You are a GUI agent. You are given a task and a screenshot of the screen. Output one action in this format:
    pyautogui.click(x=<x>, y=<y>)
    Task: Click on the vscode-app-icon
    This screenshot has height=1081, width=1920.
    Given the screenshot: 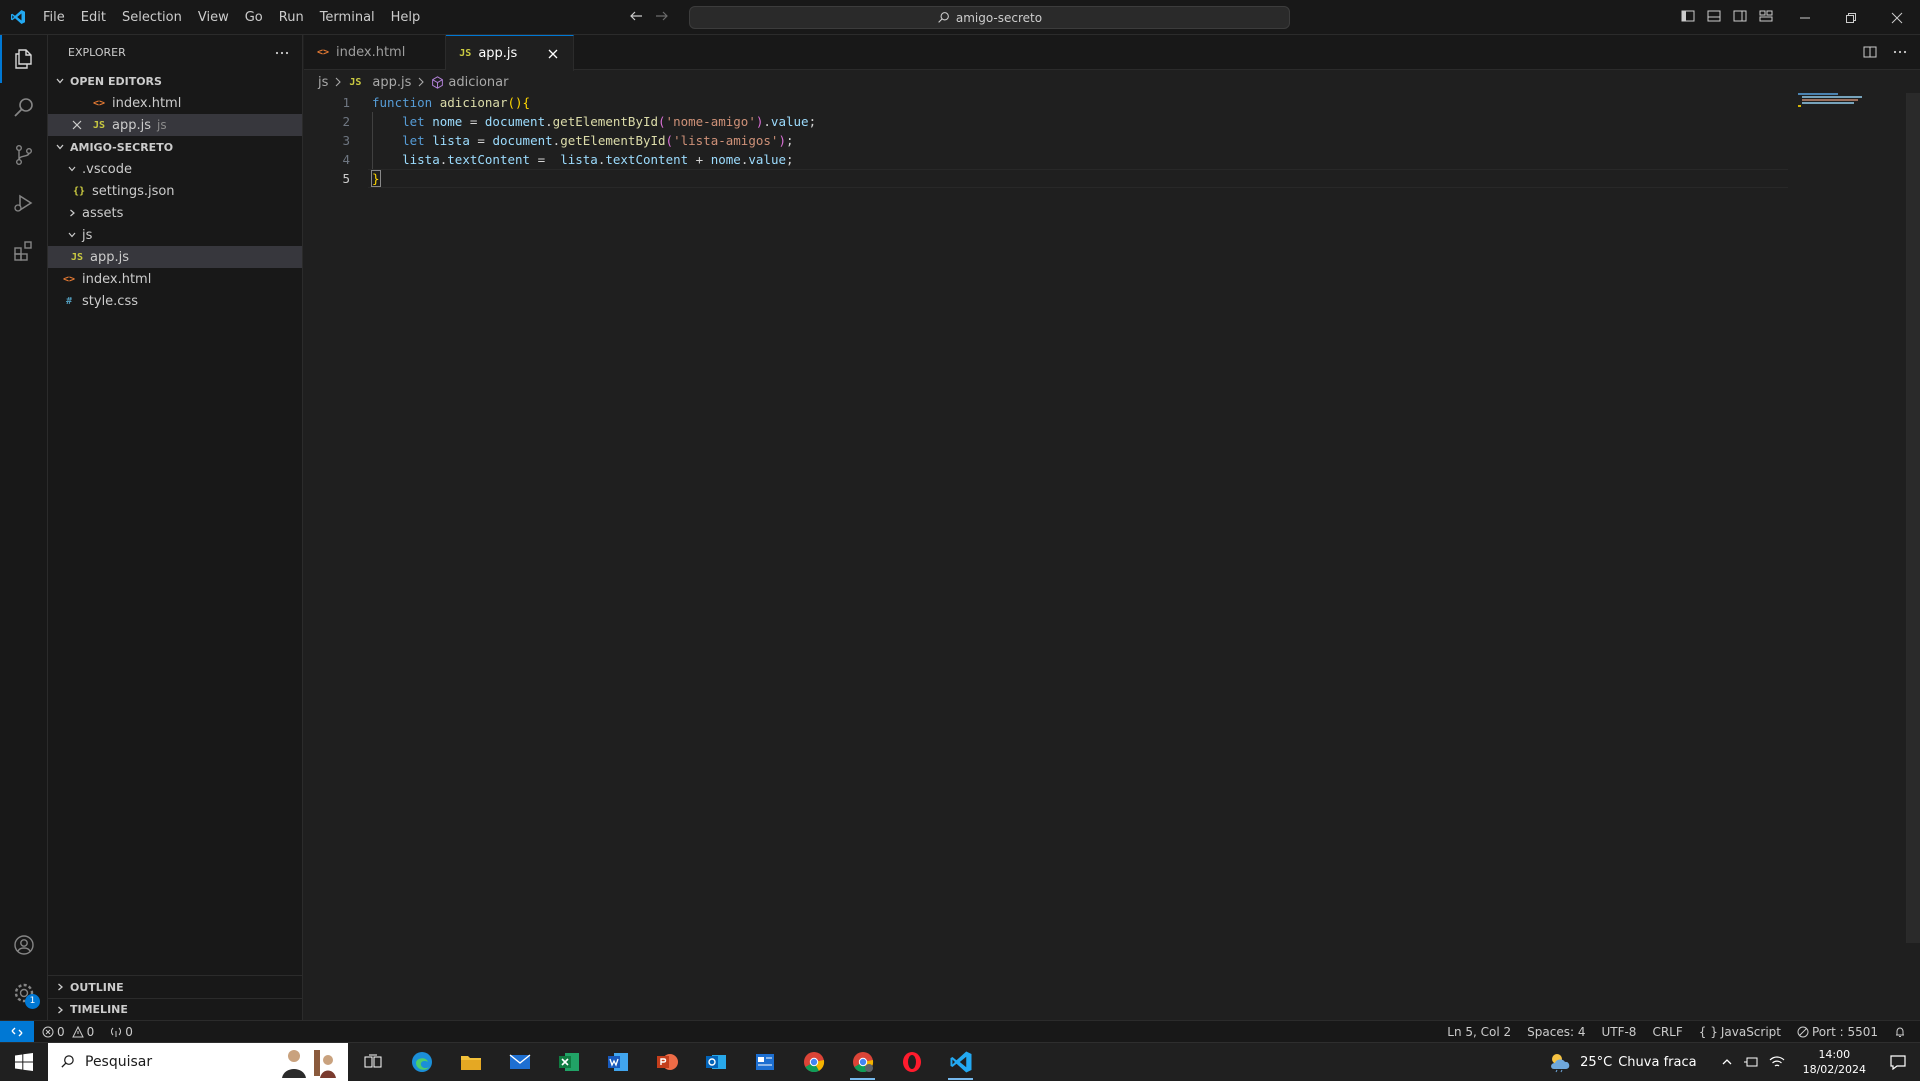 What is the action you would take?
    pyautogui.click(x=960, y=1062)
    